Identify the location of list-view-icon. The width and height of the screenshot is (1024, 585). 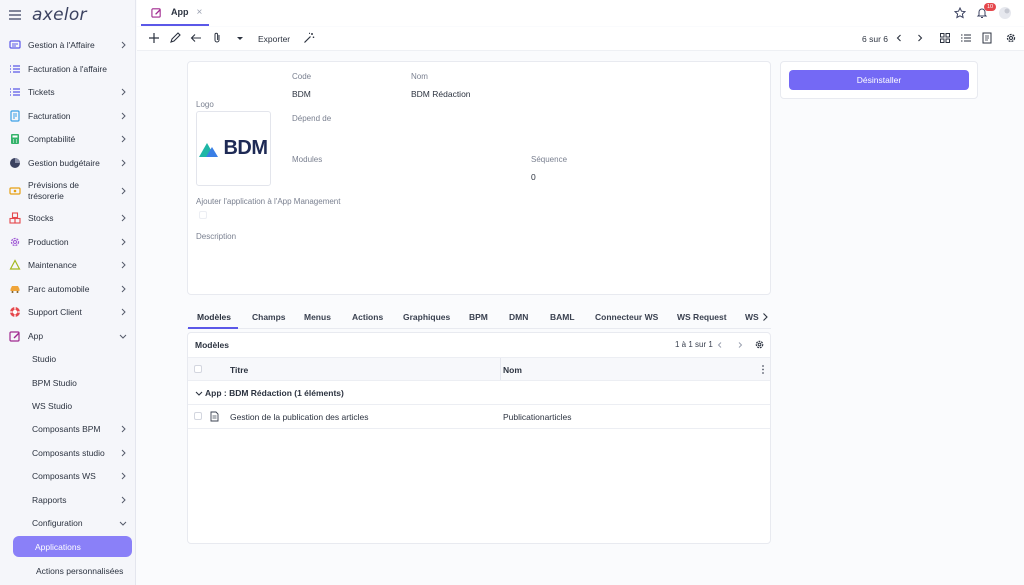
(966, 38).